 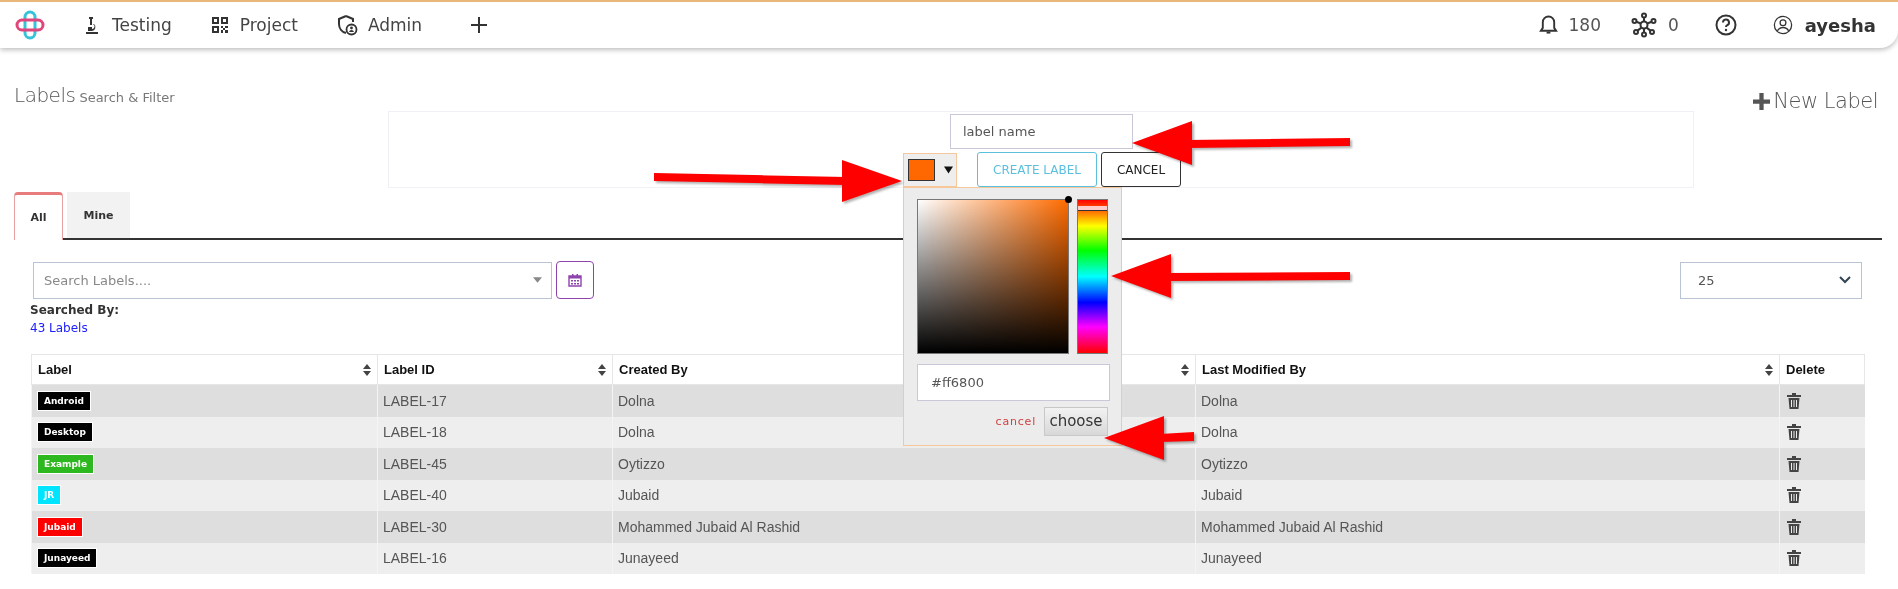 I want to click on label-count-link: 43 Labels, so click(x=59, y=328).